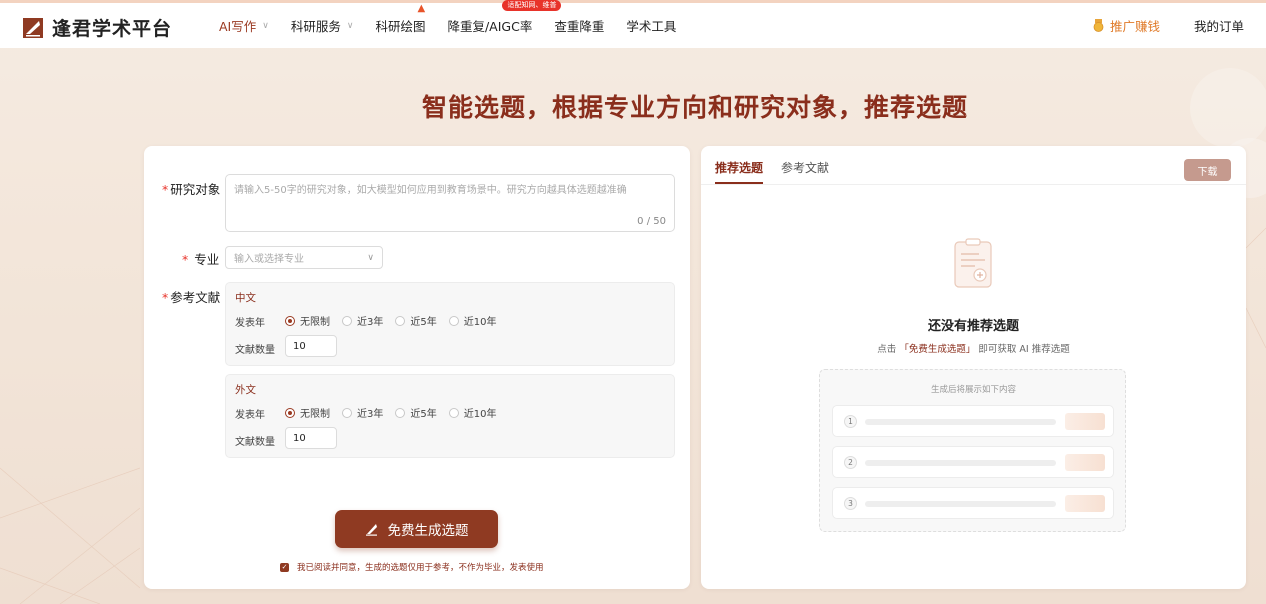 This screenshot has height=604, width=1266. I want to click on preview-row: 2, so click(973, 462).